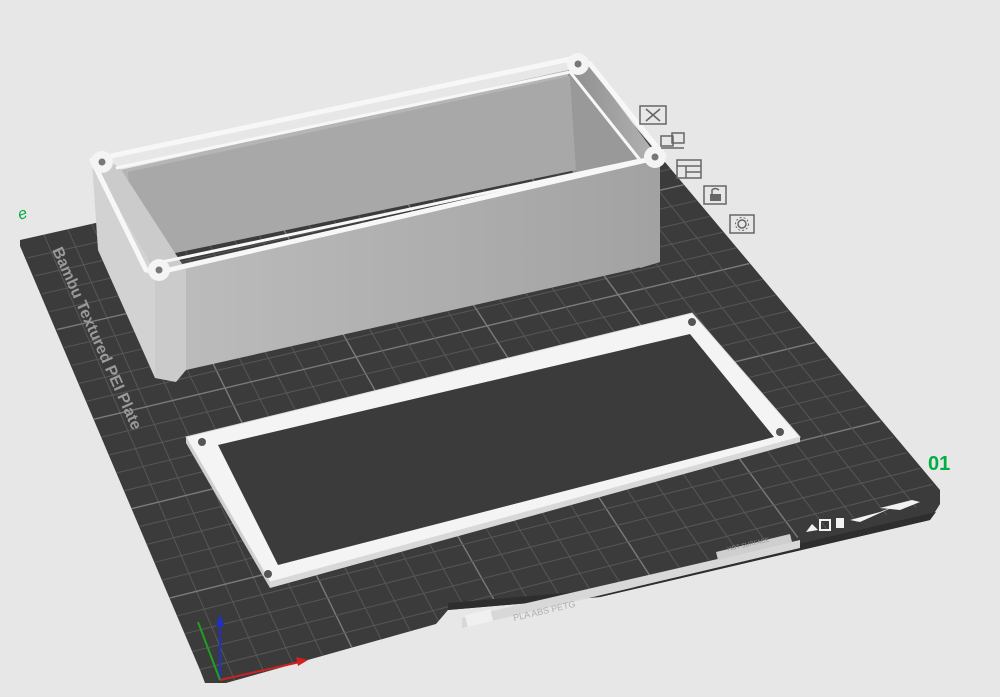 The height and width of the screenshot is (697, 1000). I want to click on plate-number: 01, so click(939, 464).